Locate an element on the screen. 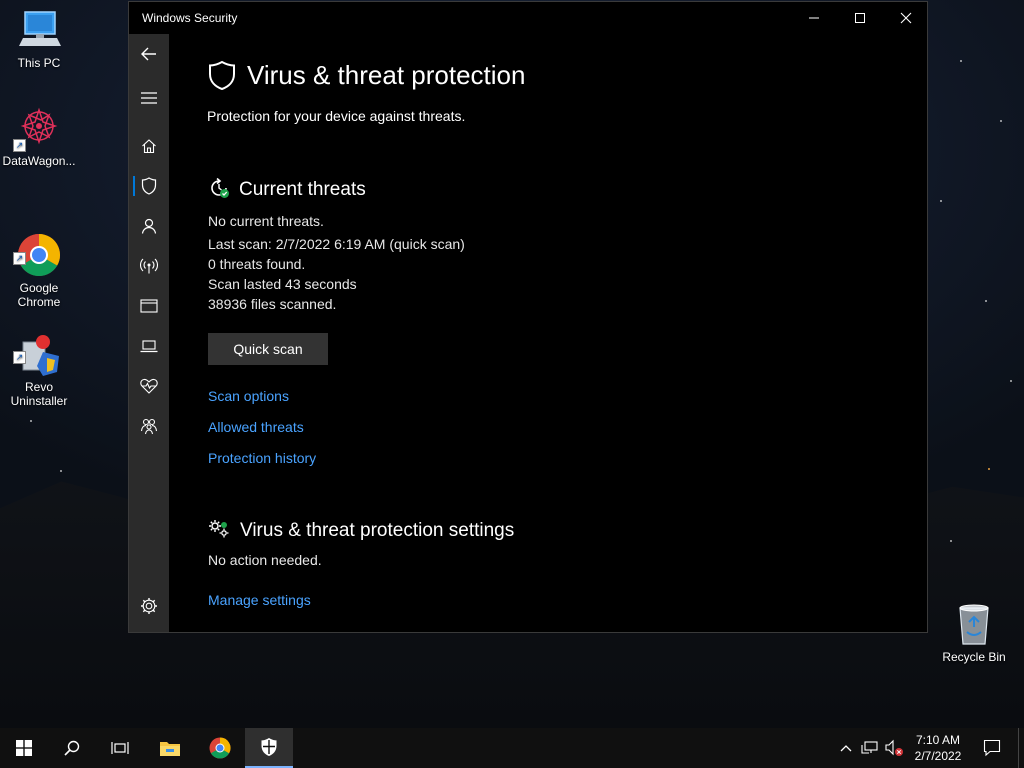 The image size is (1024, 768). maximize-button is located at coordinates (860, 18).